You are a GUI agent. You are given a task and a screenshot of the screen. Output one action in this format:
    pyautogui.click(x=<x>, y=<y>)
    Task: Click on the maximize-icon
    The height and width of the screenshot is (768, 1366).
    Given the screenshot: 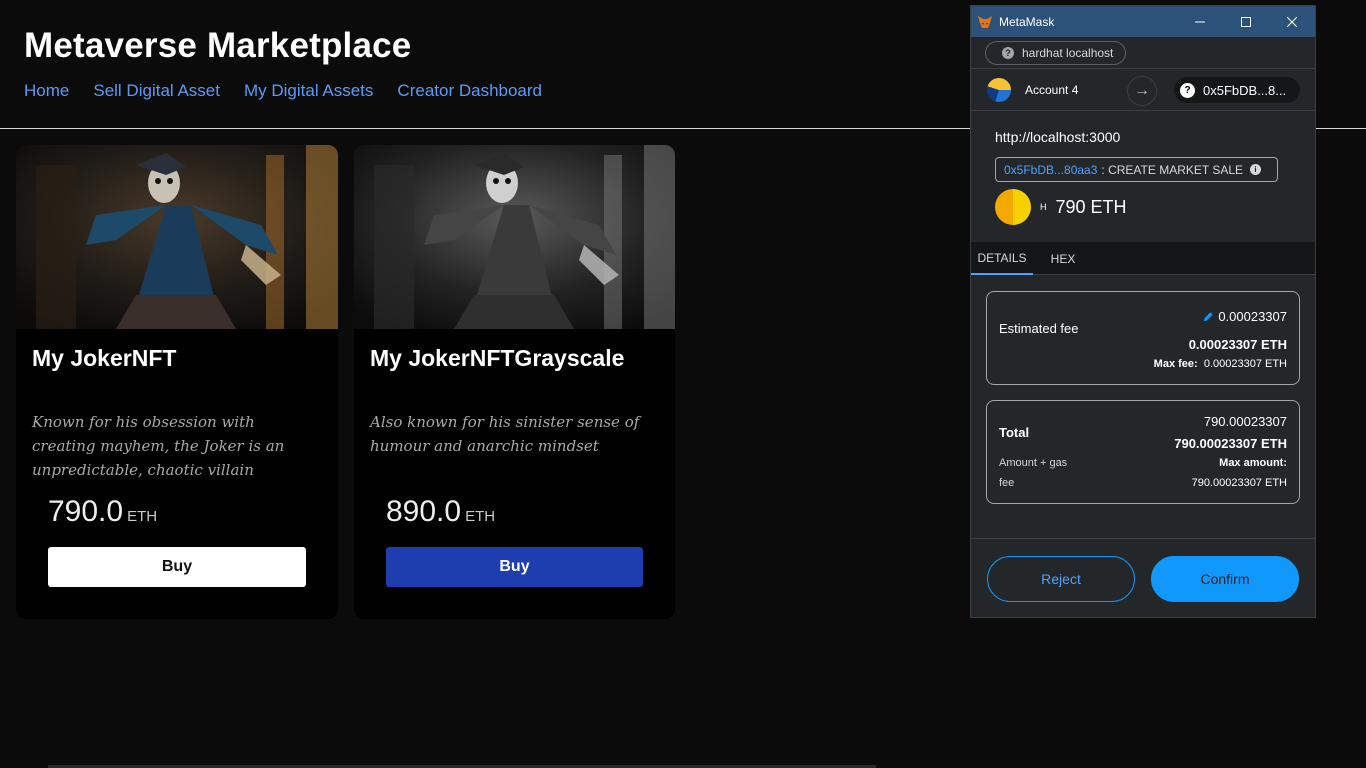 What is the action you would take?
    pyautogui.click(x=1246, y=21)
    